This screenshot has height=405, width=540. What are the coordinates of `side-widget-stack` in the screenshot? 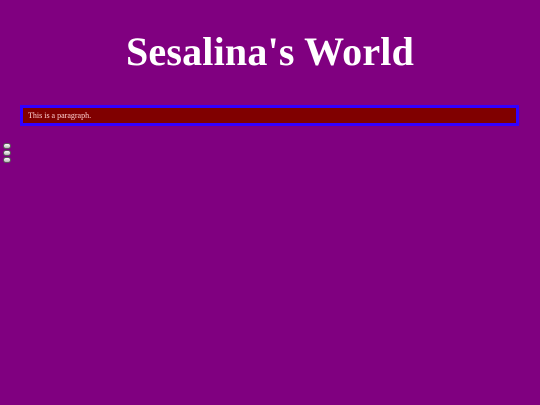 It's located at (7, 153).